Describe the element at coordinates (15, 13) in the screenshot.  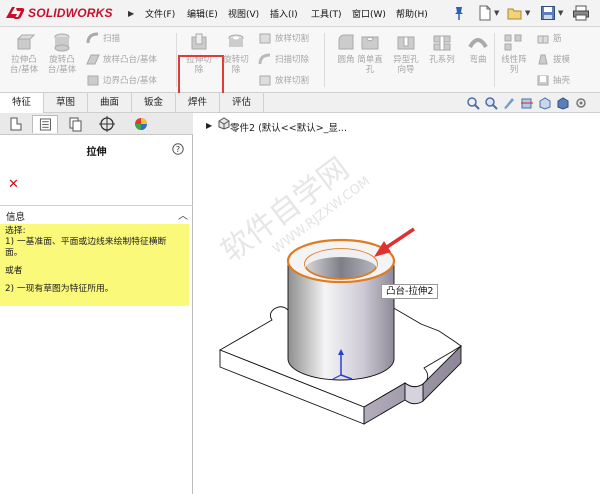
I see `ds-logo-icon` at that location.